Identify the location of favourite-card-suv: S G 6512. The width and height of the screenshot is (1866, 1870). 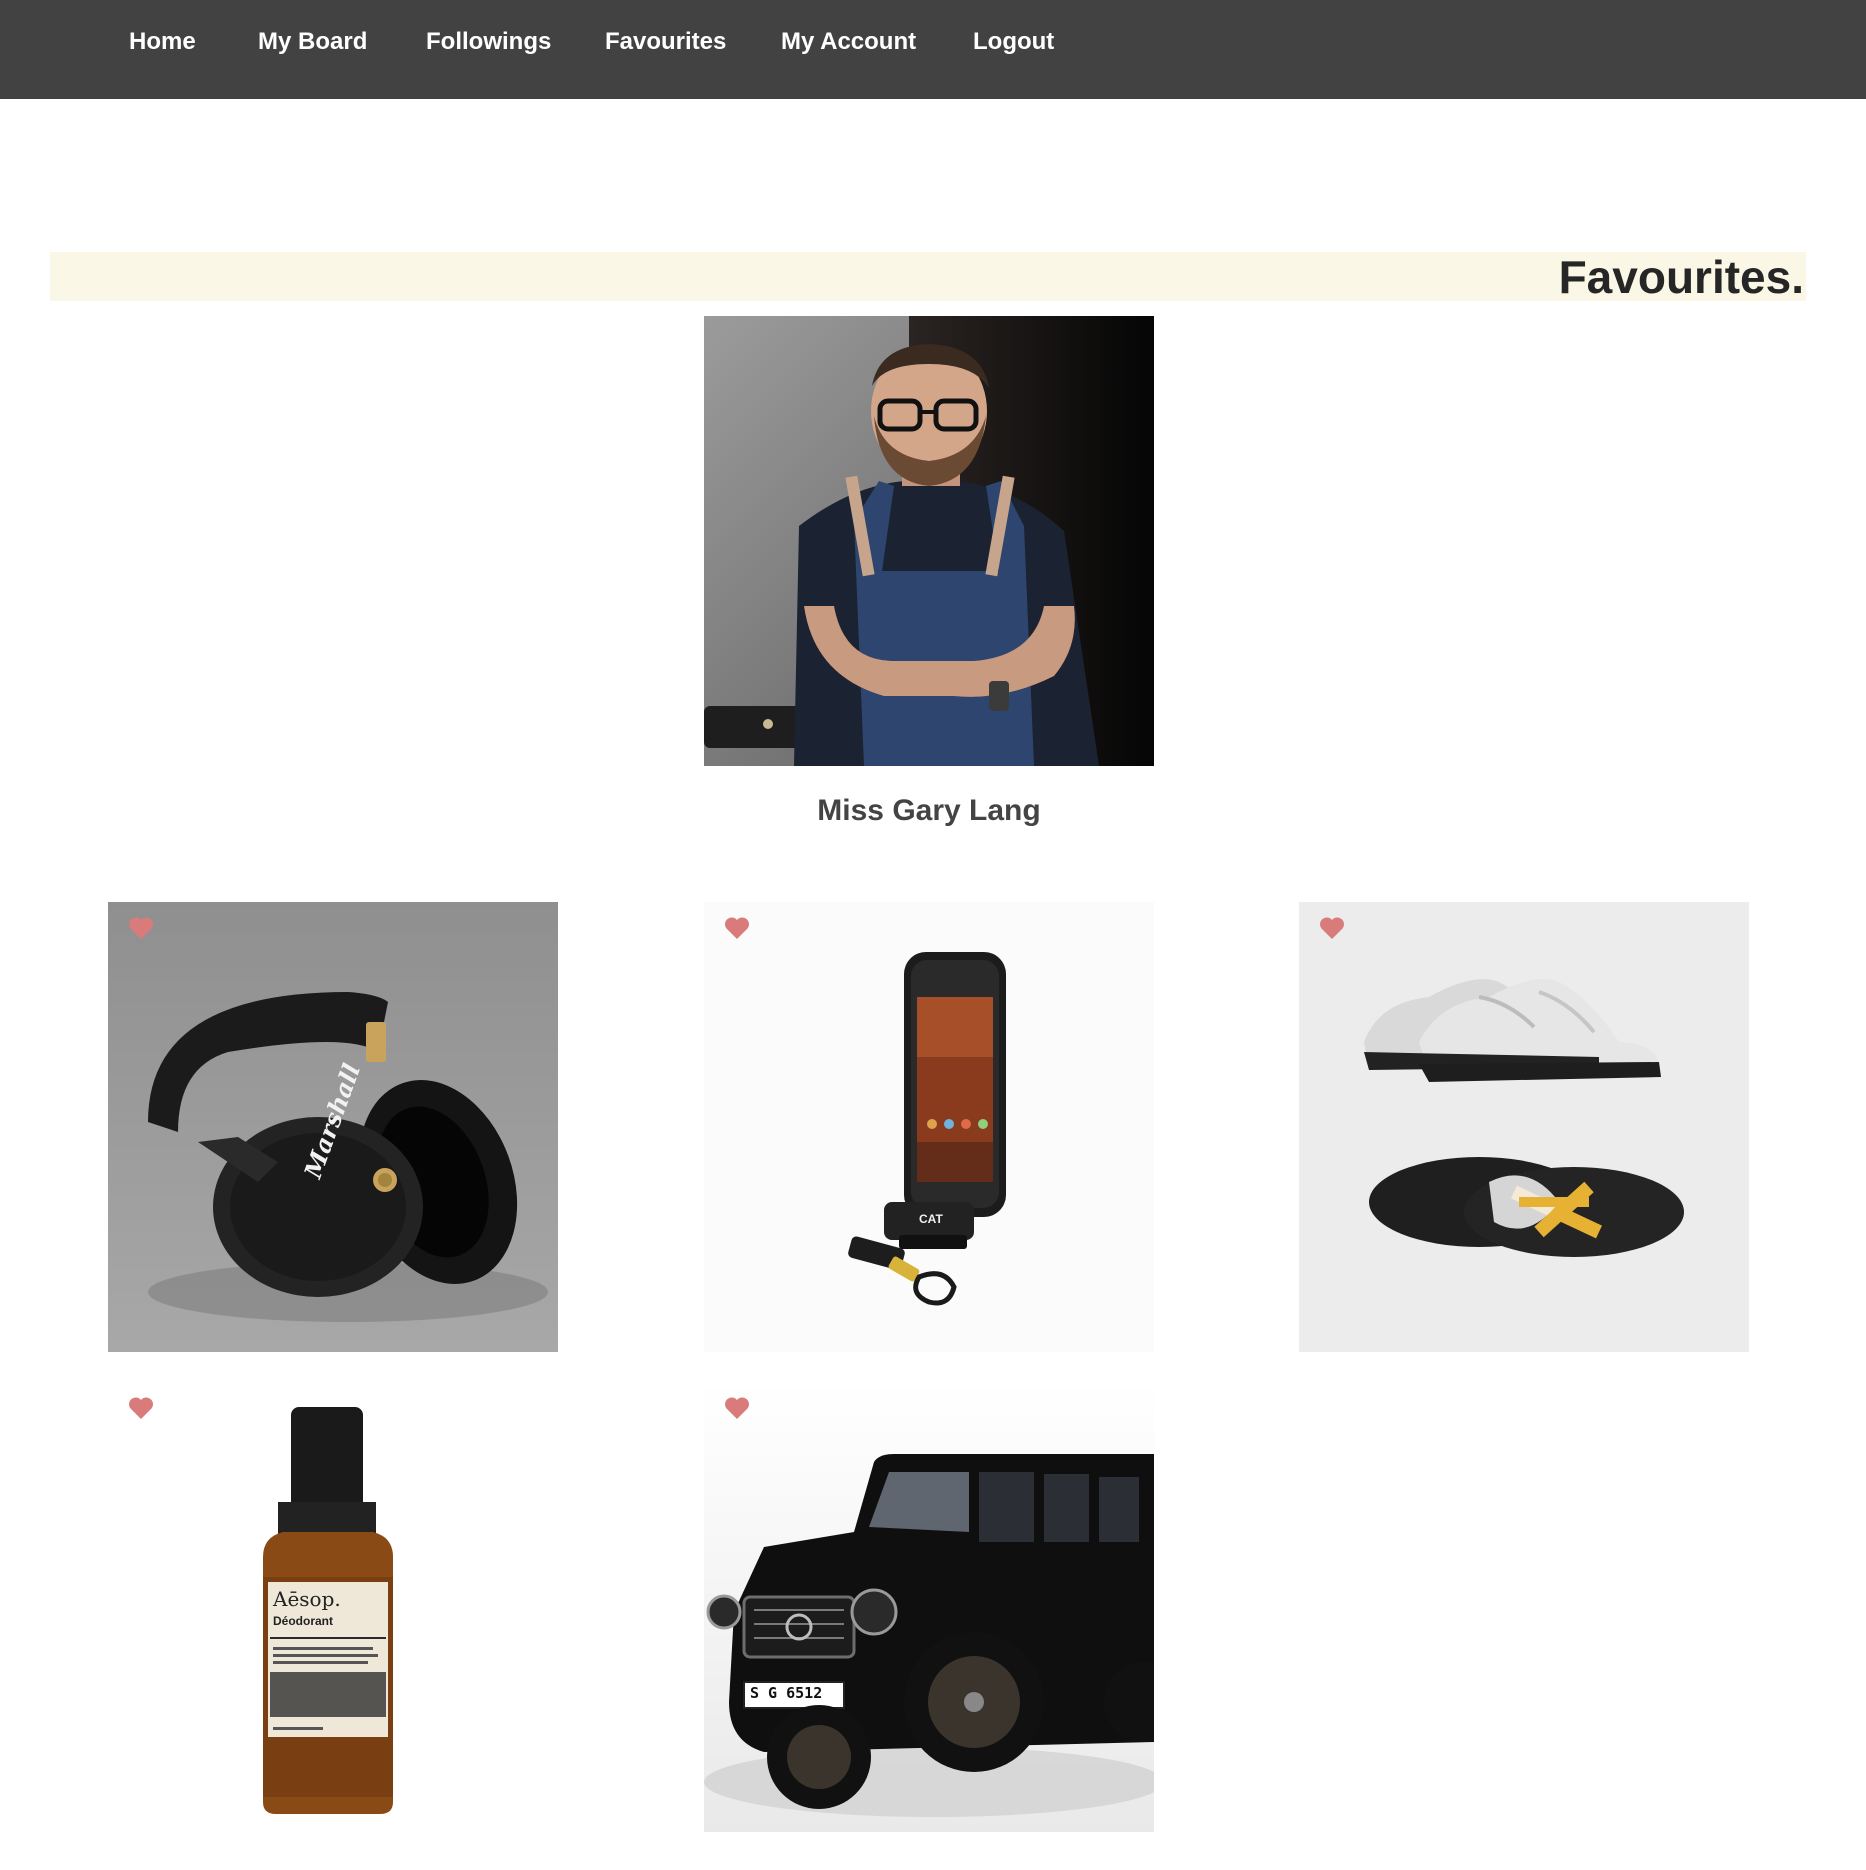
(929, 1607).